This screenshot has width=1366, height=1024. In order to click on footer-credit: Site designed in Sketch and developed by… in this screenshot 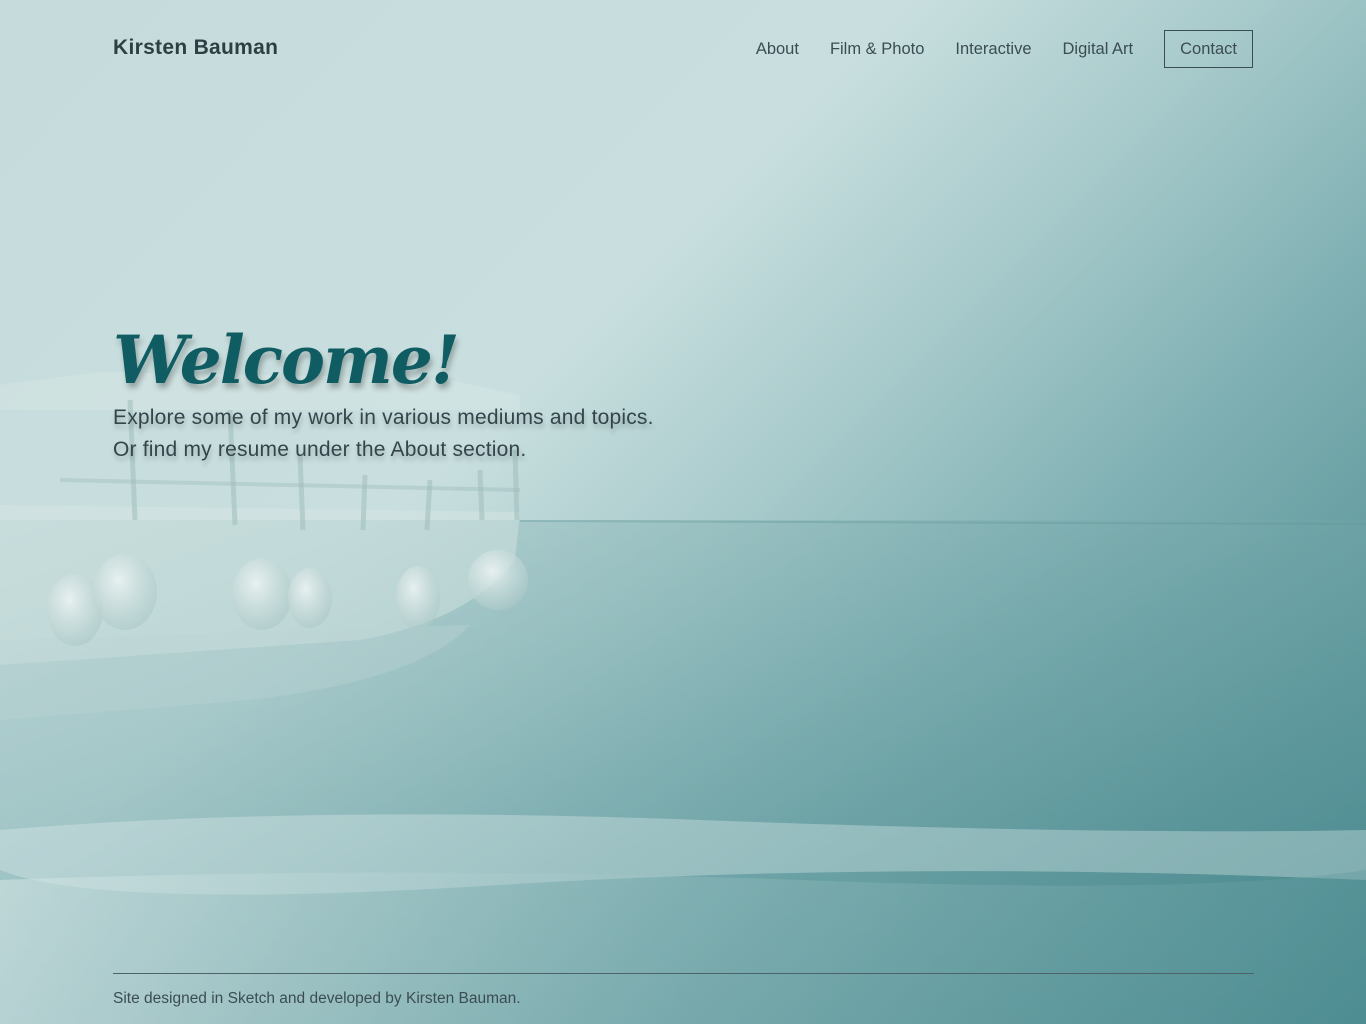, I will do `click(317, 998)`.